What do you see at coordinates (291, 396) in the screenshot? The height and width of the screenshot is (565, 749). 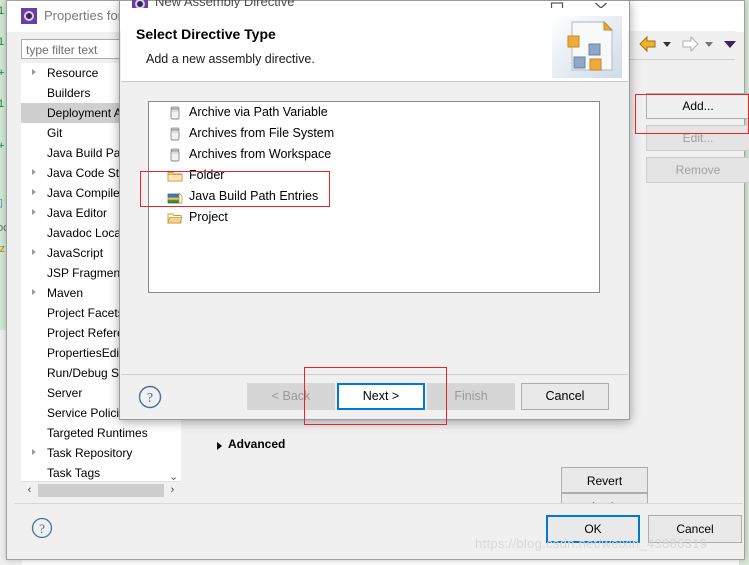 I see `back-button: < Back` at bounding box center [291, 396].